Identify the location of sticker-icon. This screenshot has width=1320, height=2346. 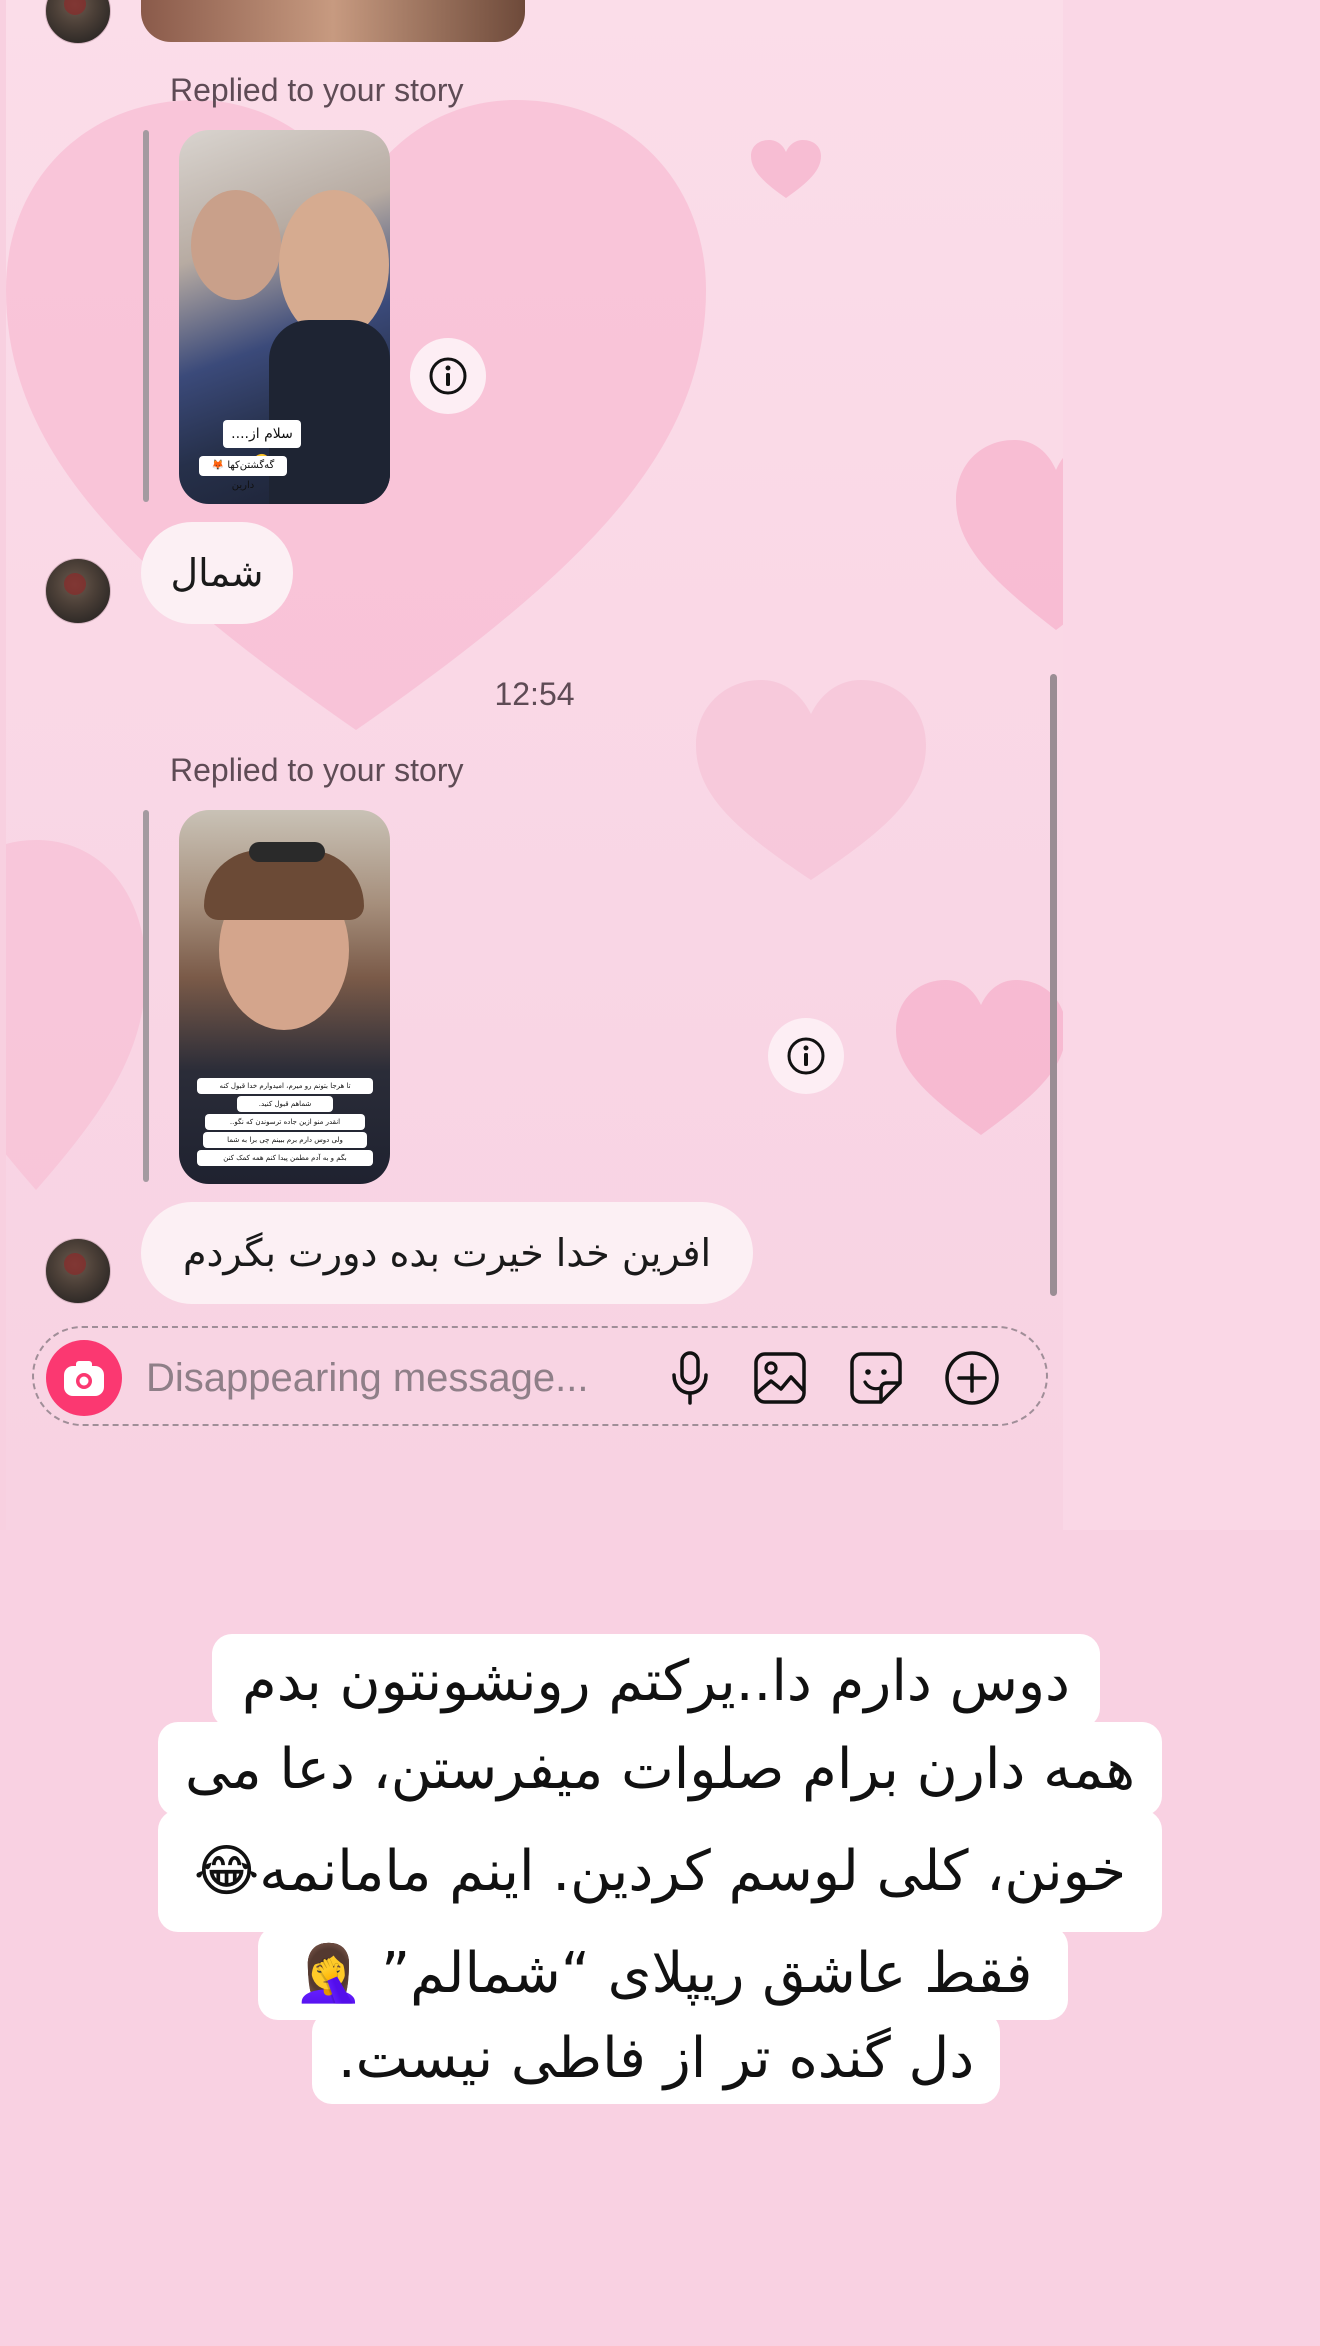
(876, 1378).